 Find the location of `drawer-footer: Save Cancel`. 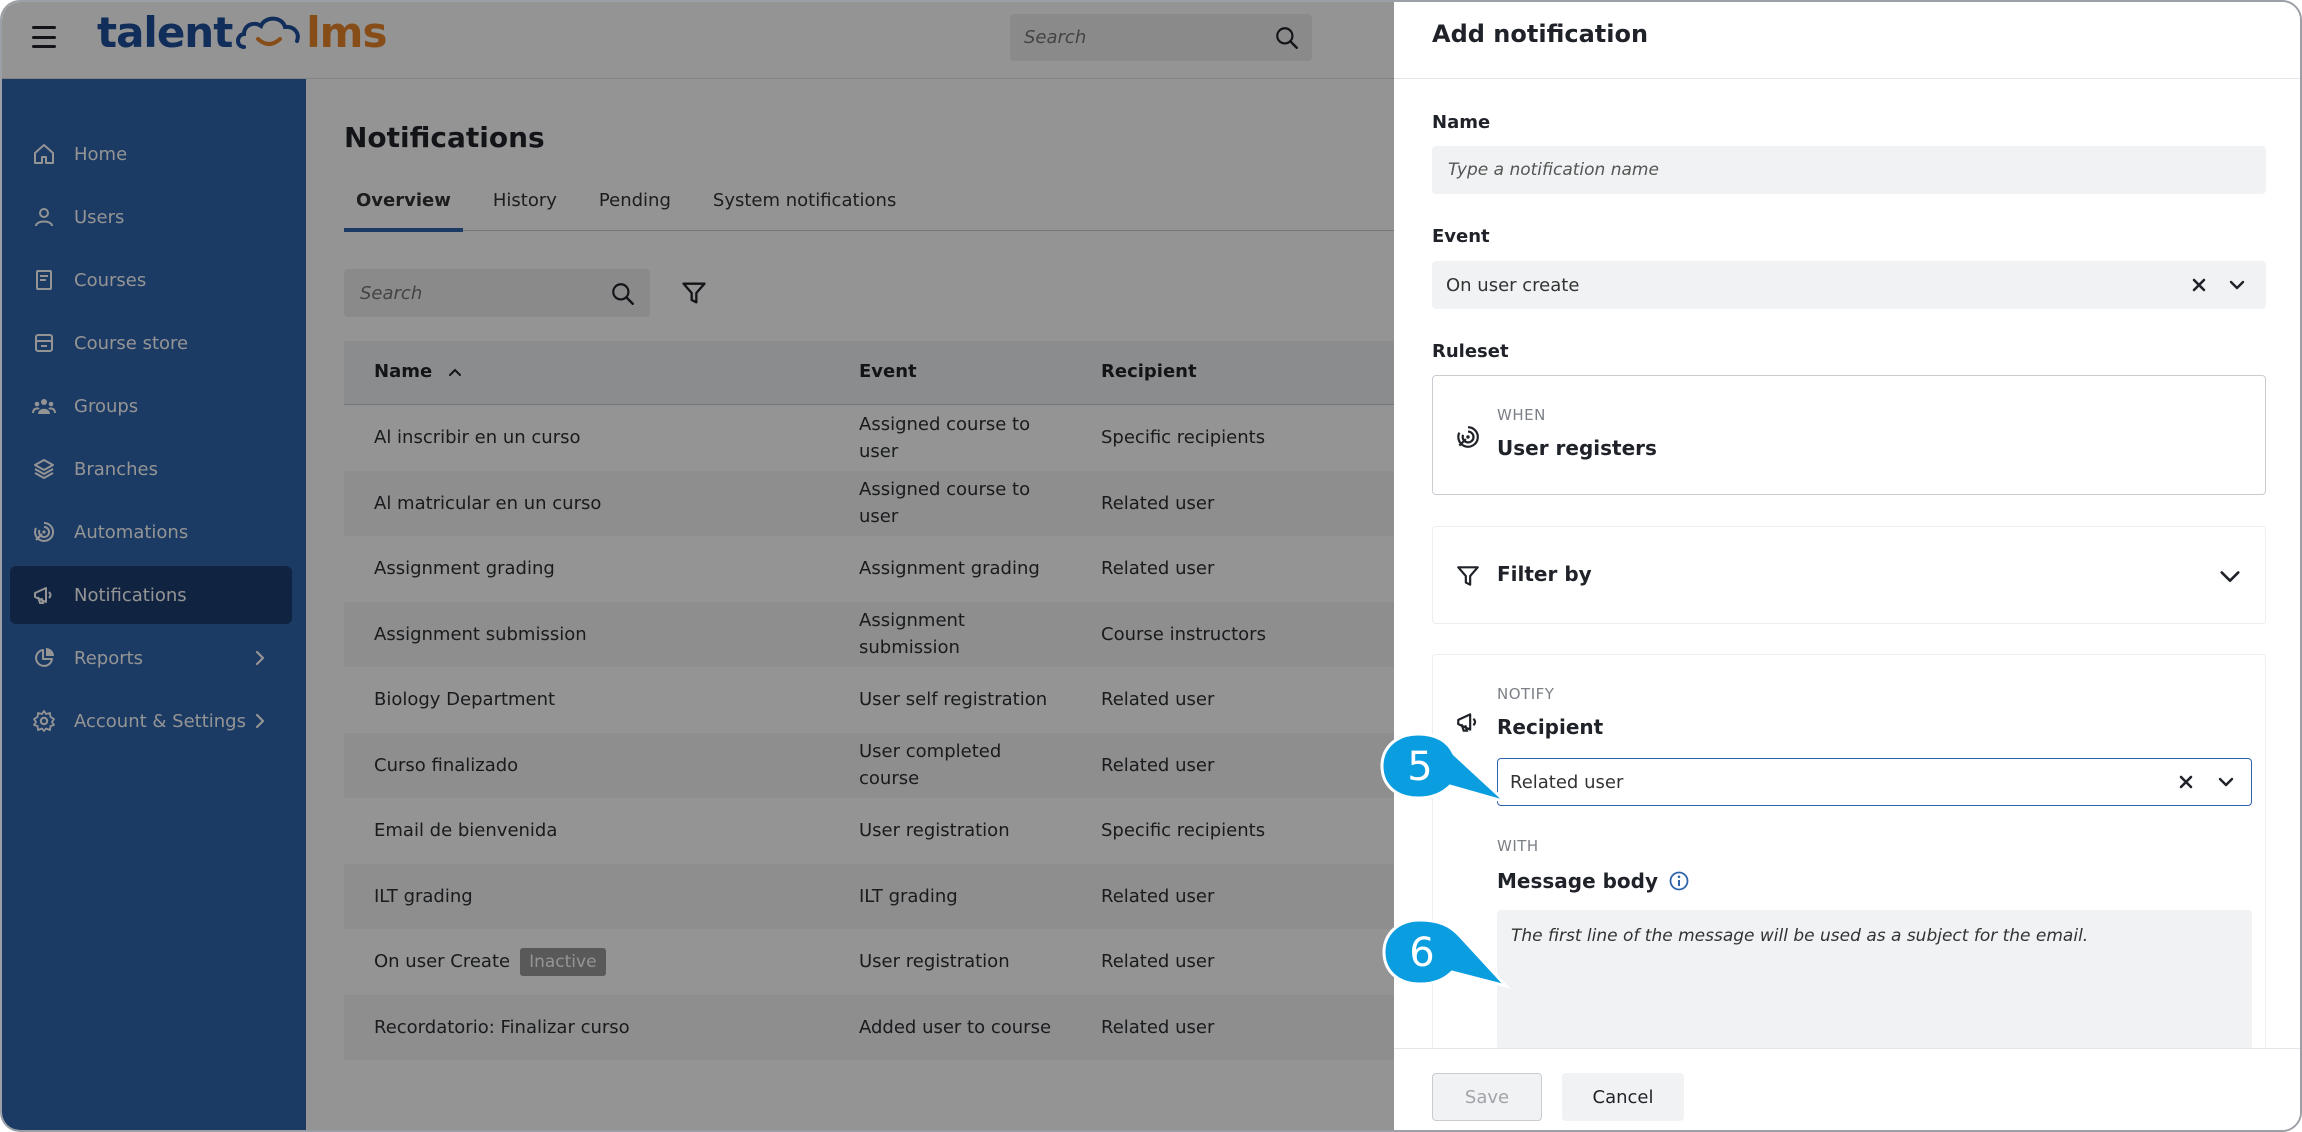

drawer-footer: Save Cancel is located at coordinates (1847, 1089).